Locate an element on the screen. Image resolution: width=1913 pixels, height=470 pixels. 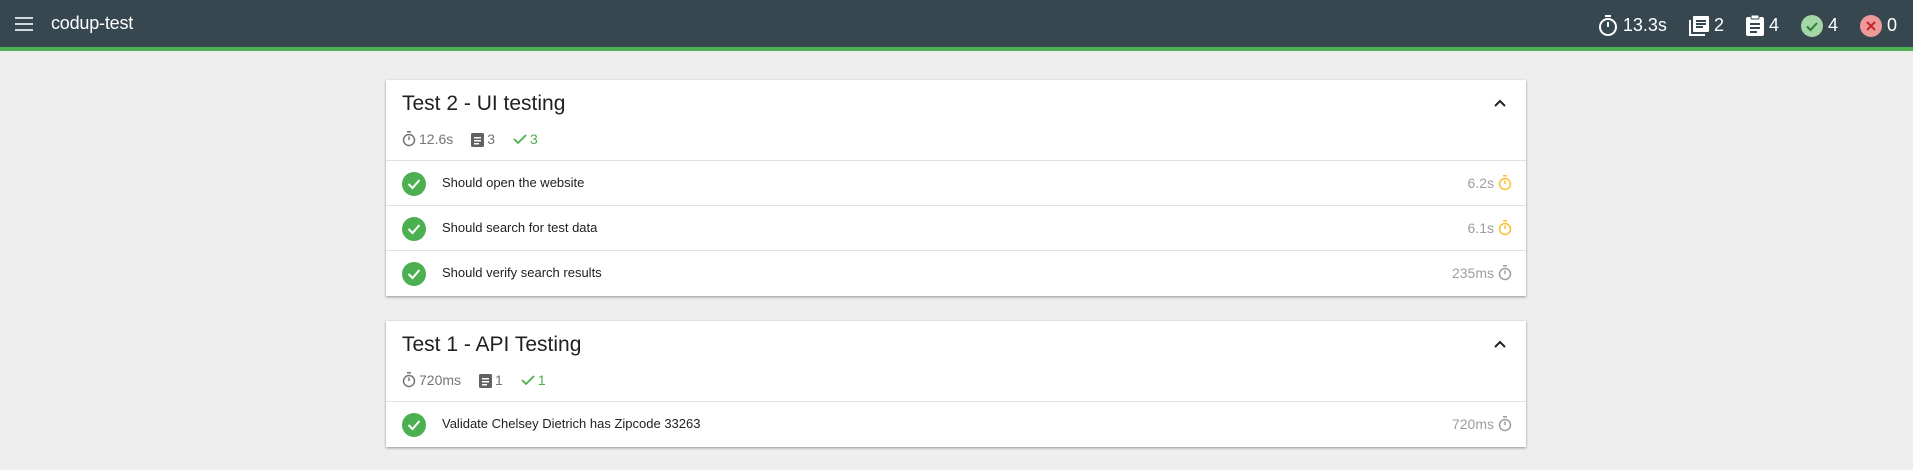
suite-tests: 1 is located at coordinates (491, 380).